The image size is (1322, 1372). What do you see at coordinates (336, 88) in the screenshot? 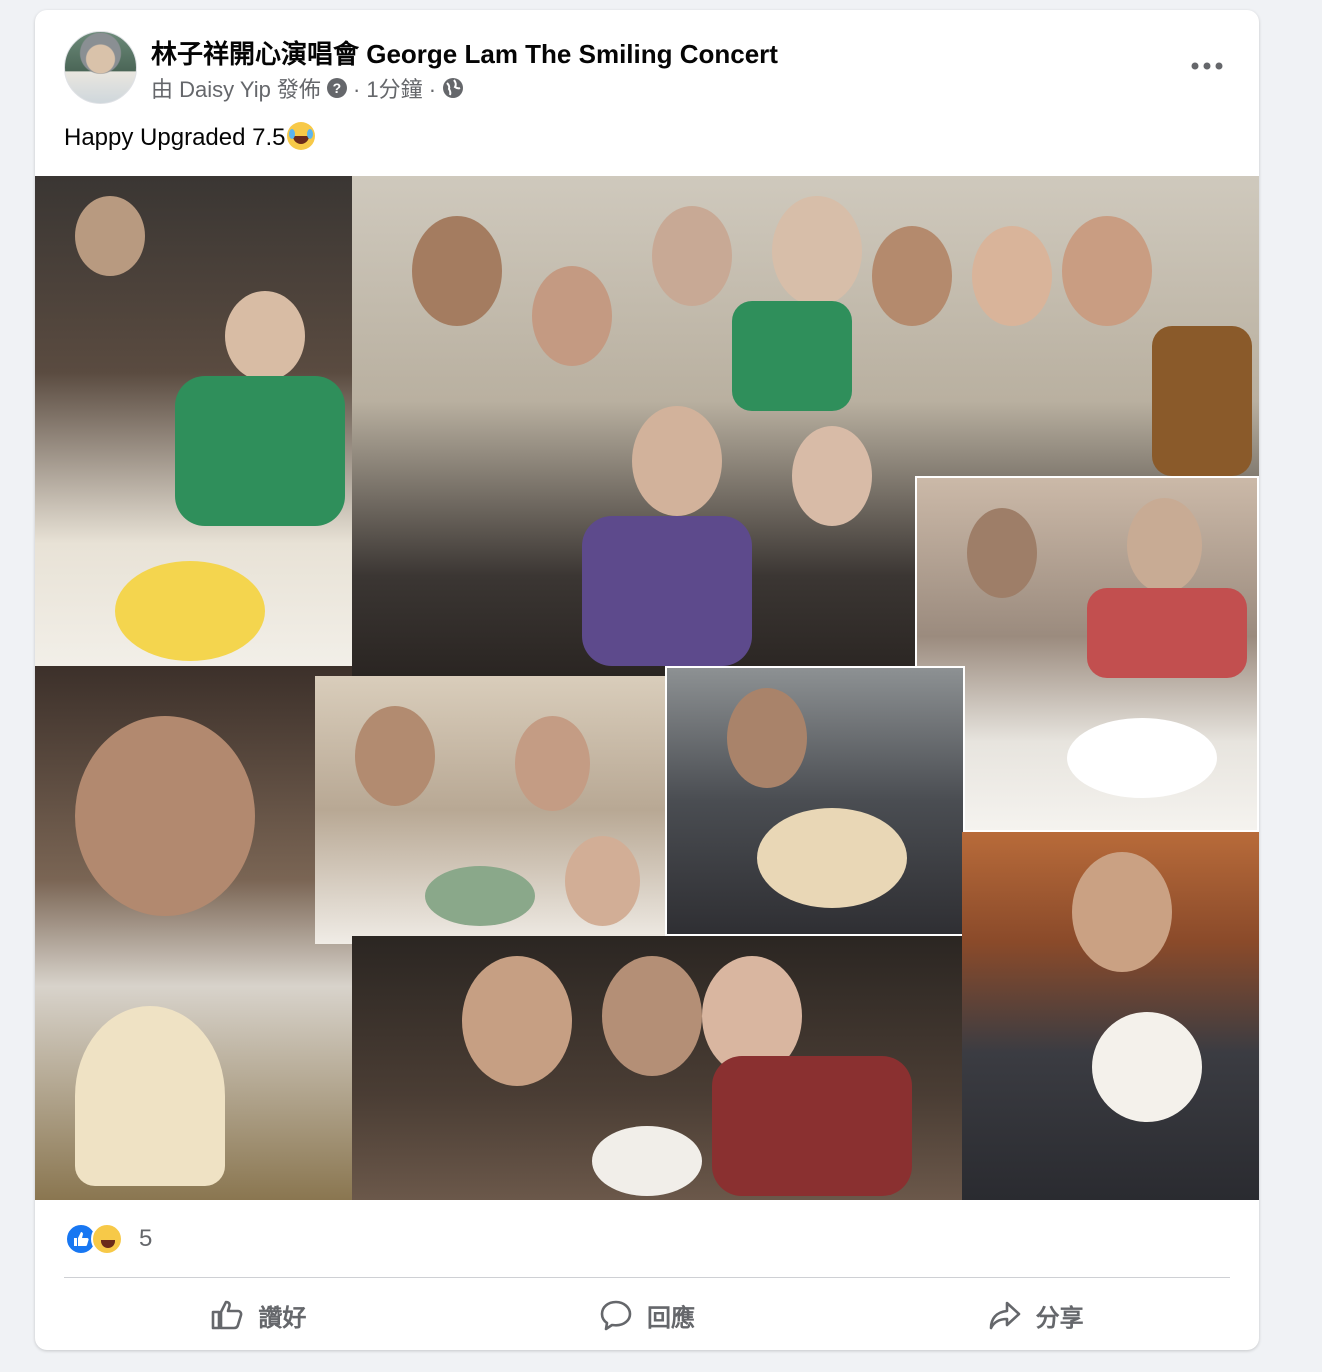
I see `question-icon: ?` at bounding box center [336, 88].